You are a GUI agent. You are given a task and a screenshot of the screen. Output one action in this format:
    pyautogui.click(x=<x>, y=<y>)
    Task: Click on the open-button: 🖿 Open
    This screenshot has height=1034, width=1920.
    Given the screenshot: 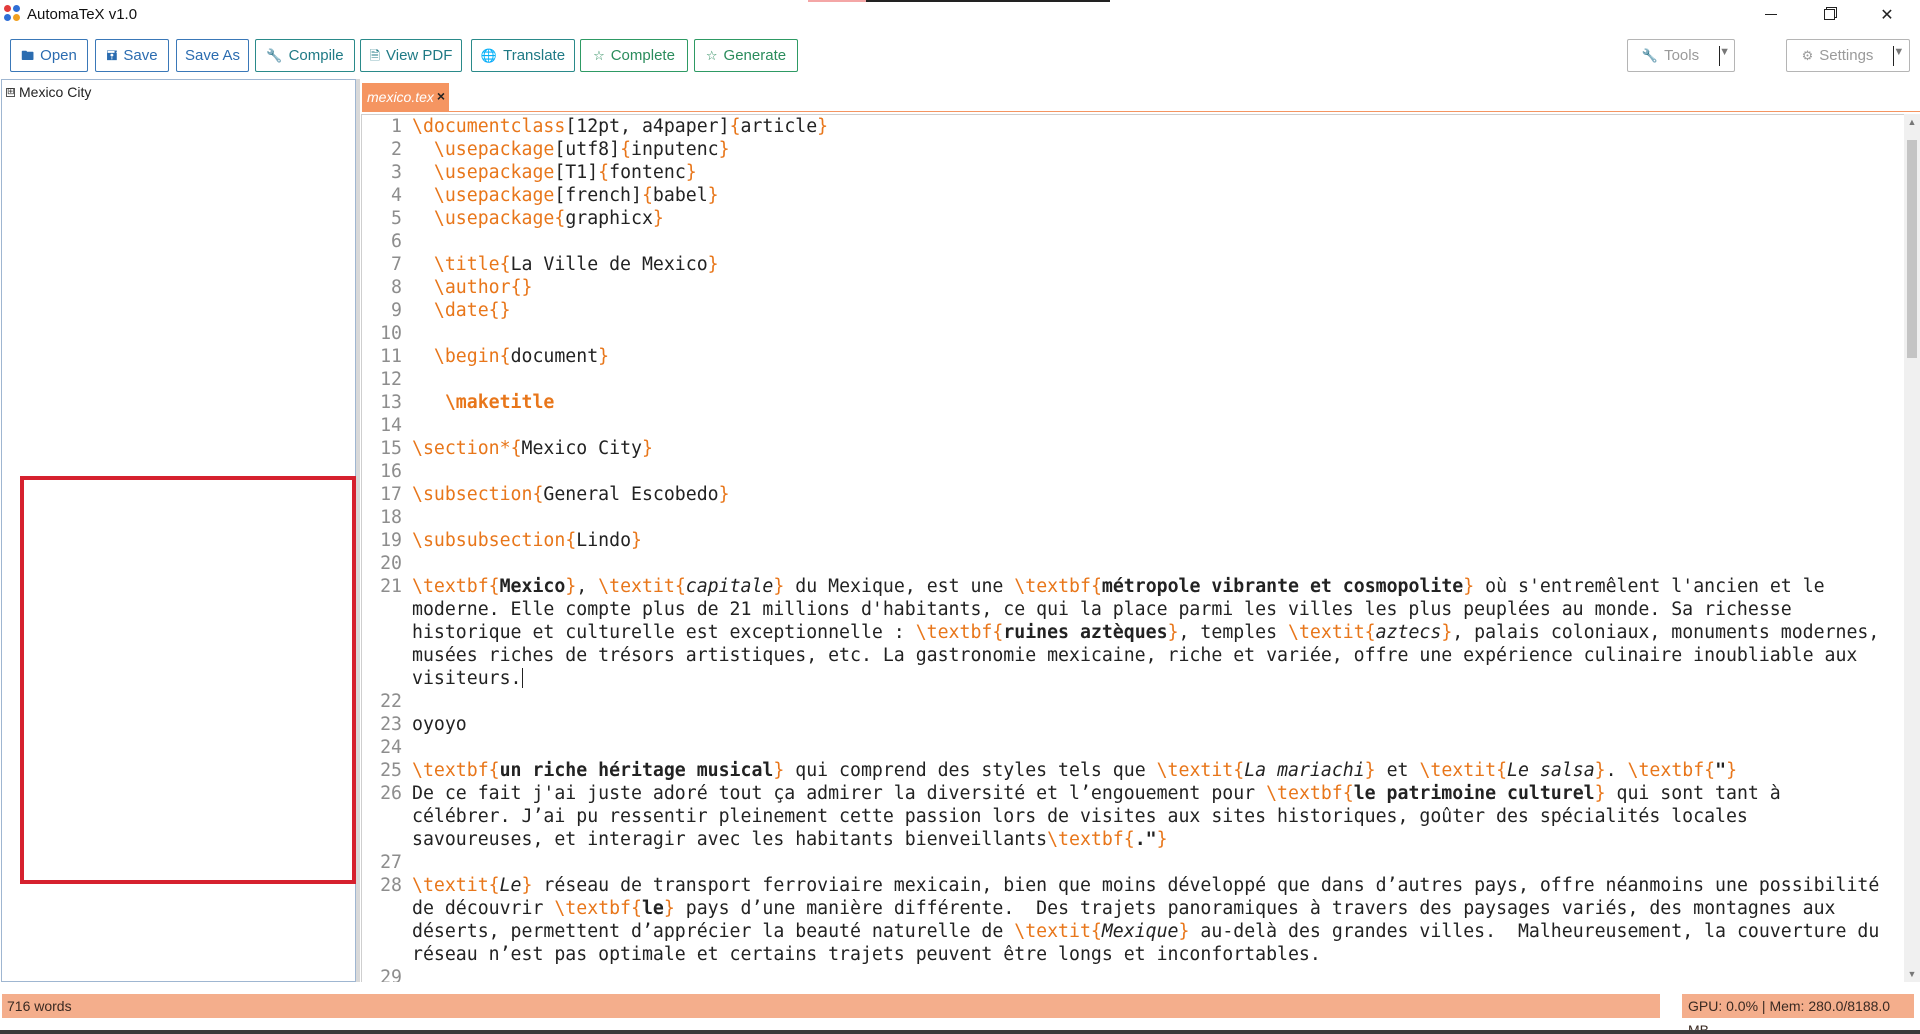 What is the action you would take?
    pyautogui.click(x=49, y=55)
    